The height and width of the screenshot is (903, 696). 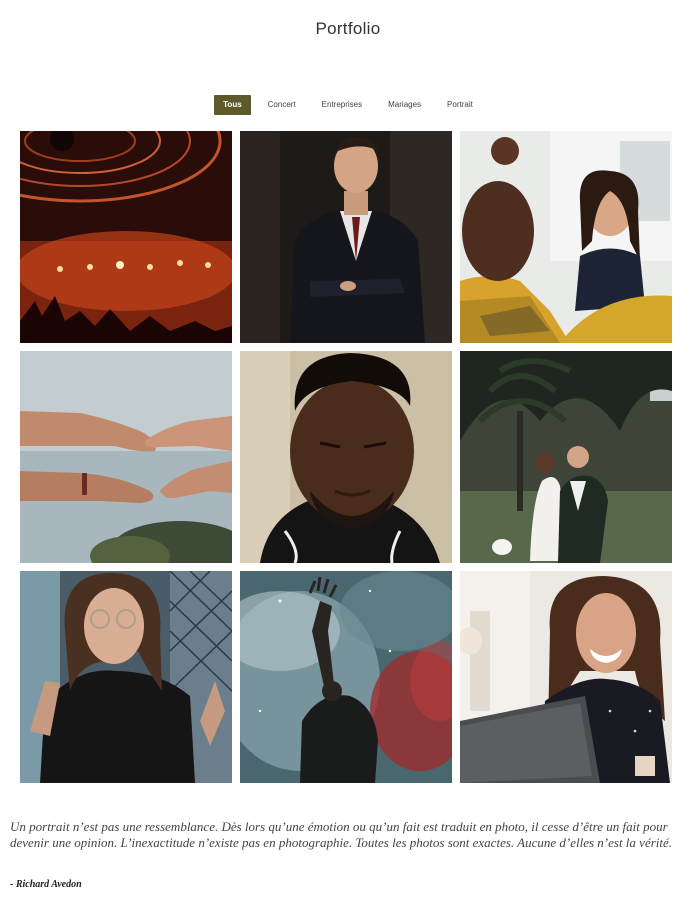 I want to click on quote-author: - Richard Avedon, so click(x=46, y=884).